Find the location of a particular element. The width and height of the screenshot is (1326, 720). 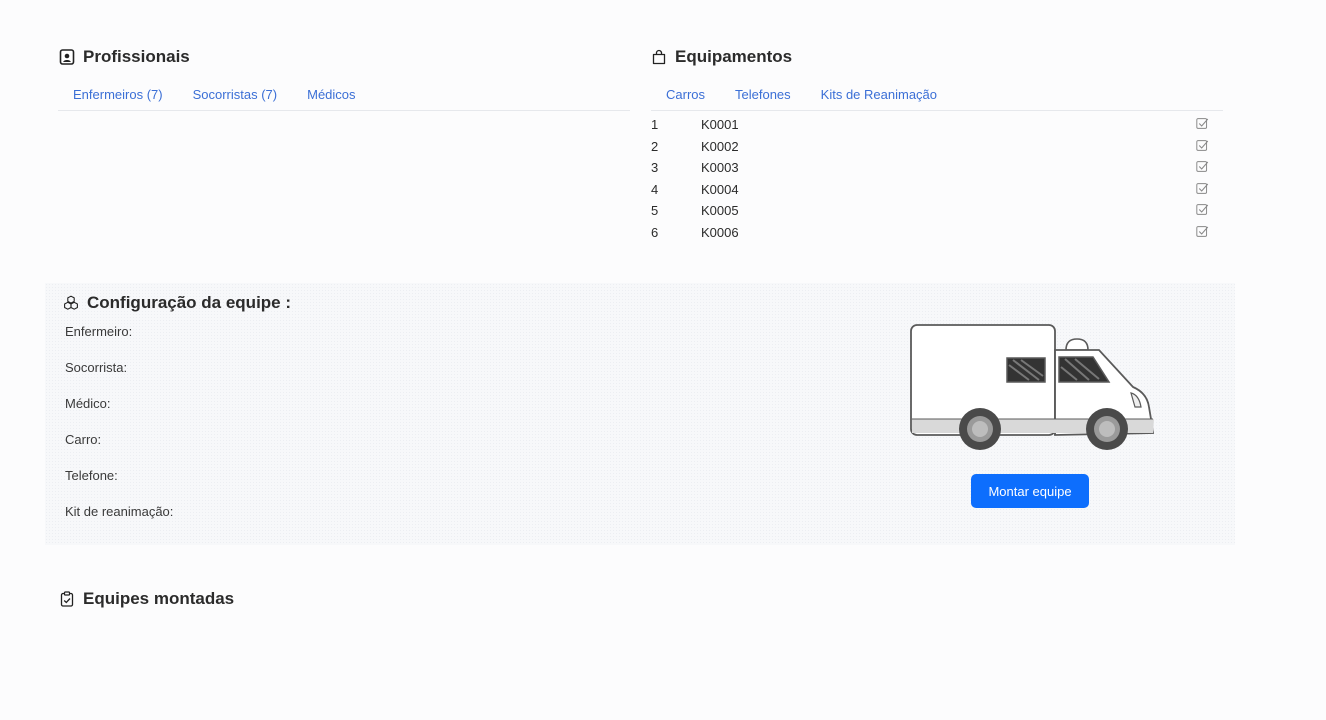

equipamentos-title: Equipamentos is located at coordinates (721, 57).